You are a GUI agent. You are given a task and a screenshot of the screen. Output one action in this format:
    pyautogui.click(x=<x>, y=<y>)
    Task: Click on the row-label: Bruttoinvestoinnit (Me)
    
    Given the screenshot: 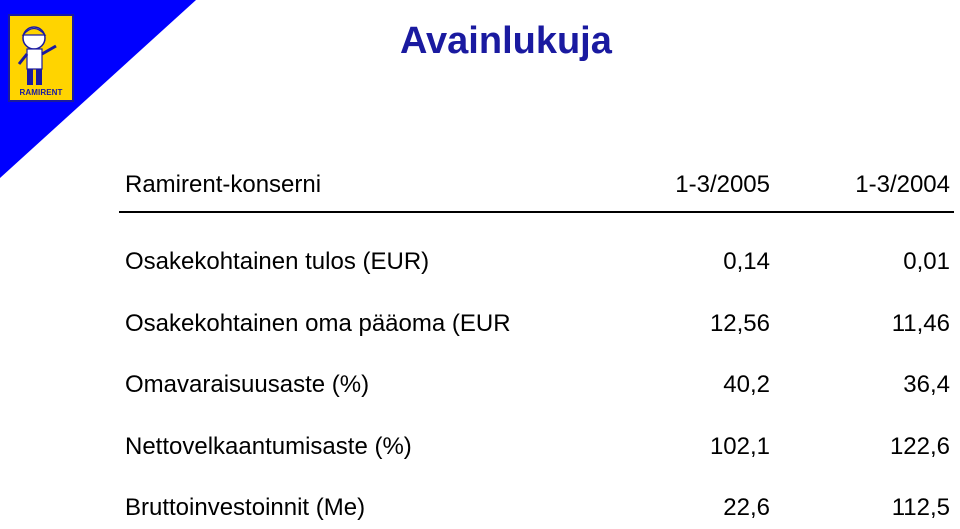 What is the action you would take?
    pyautogui.click(x=245, y=507)
    